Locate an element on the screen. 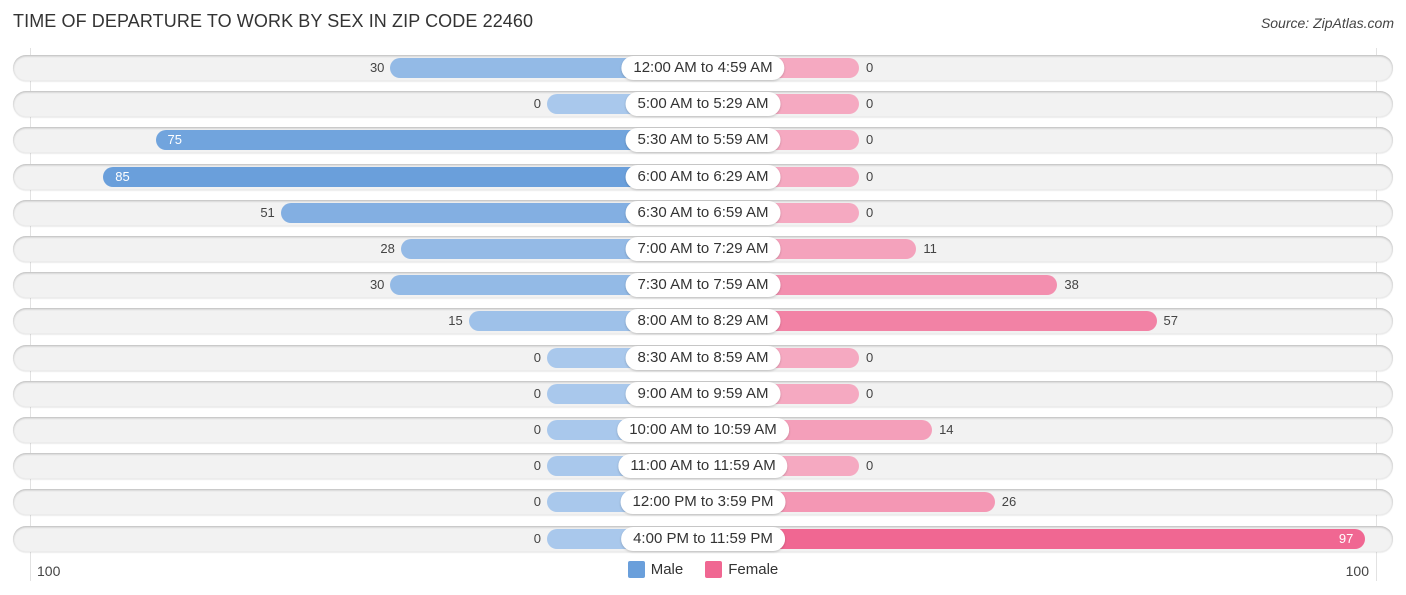 This screenshot has width=1406, height=595. value-label-female: 26 is located at coordinates (1009, 502).